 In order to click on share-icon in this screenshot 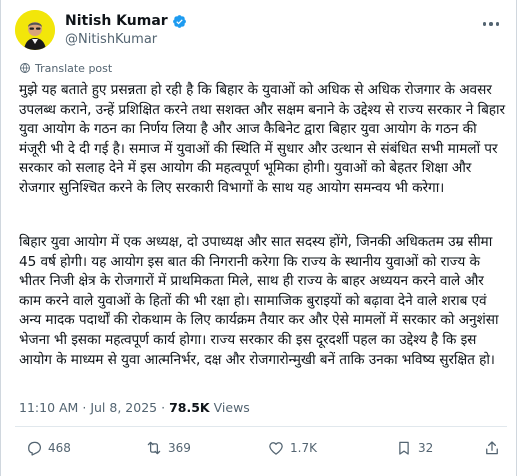, I will do `click(492, 448)`.